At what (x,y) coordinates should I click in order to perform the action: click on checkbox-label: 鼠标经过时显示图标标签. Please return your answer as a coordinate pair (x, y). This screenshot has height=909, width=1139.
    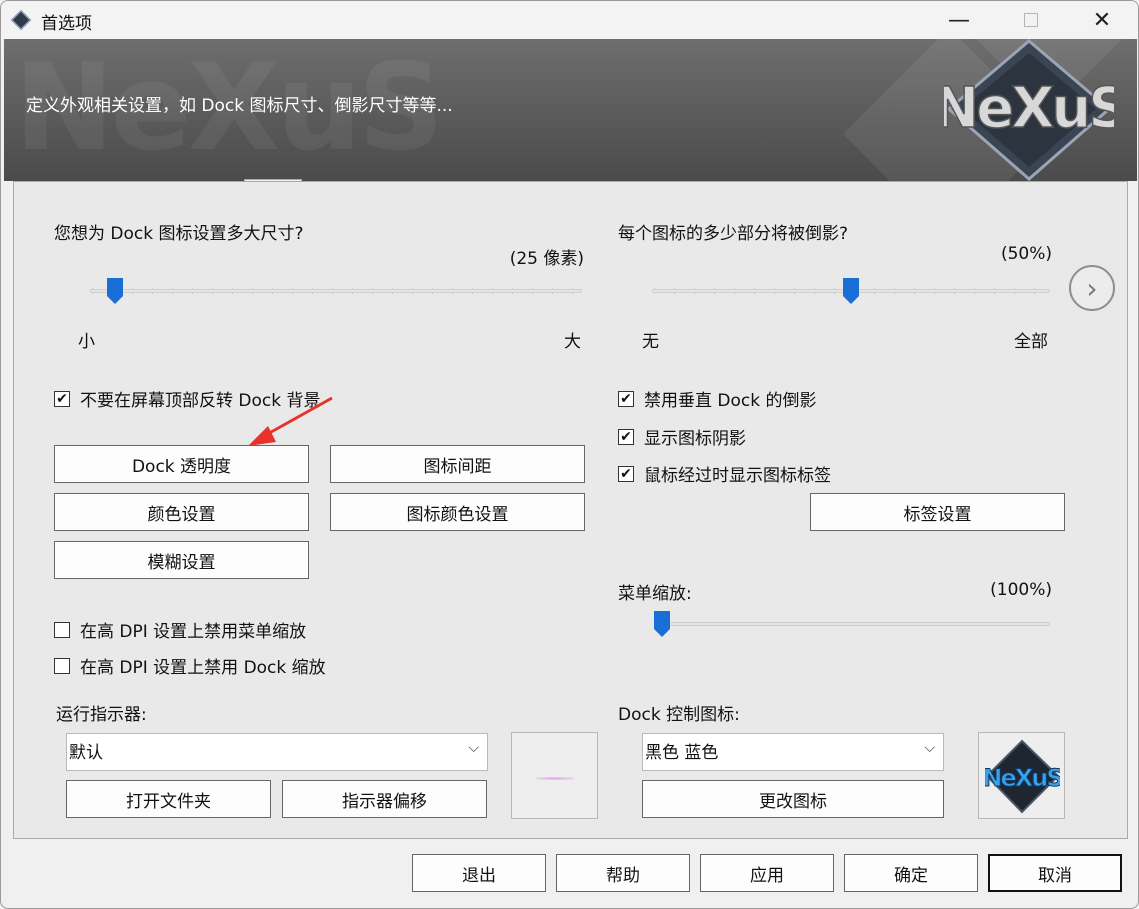
    Looking at the image, I should click on (737, 476).